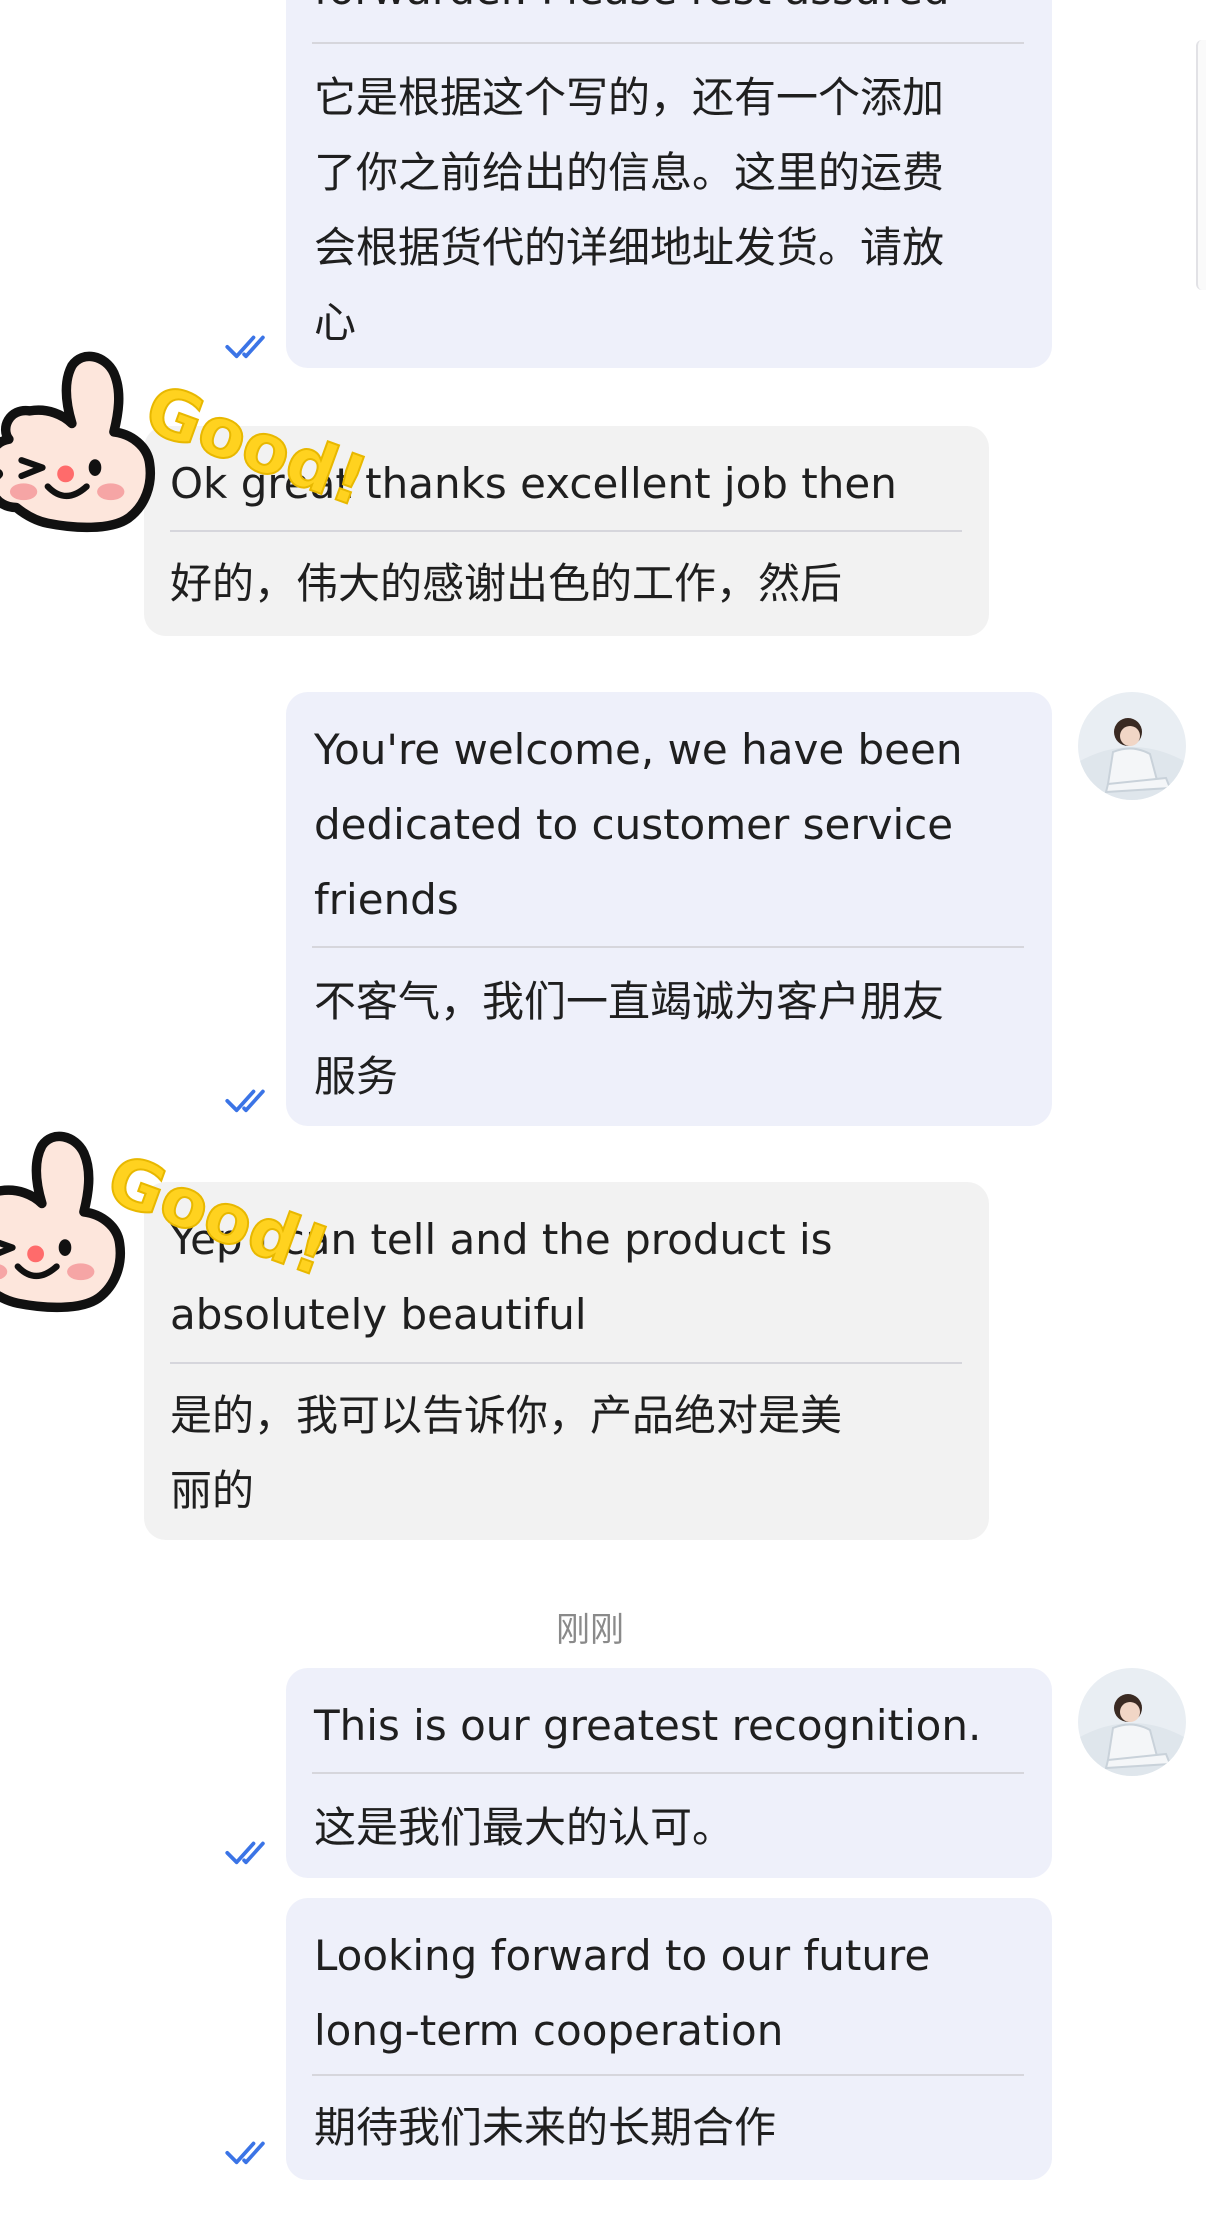  I want to click on message-original-text: Looking forward to our future, so click(622, 1955).